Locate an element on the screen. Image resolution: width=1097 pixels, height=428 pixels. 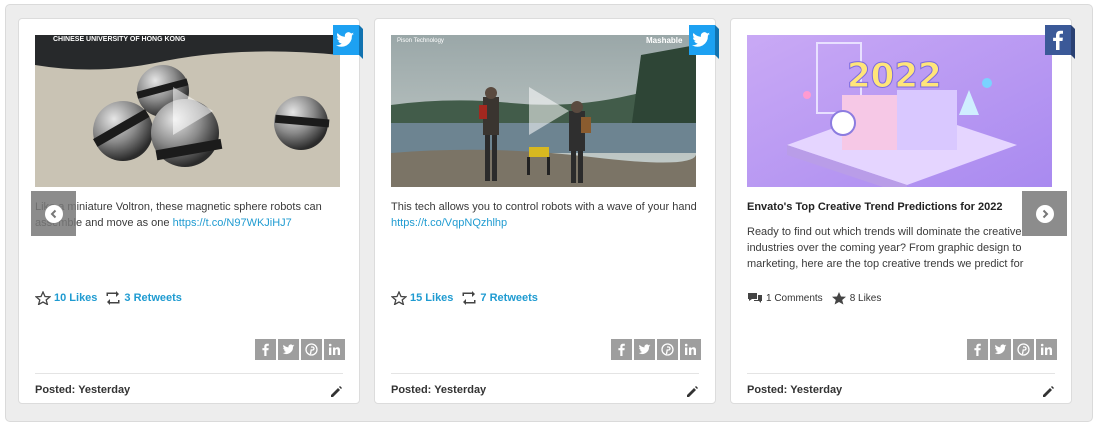
chevron-right-icon is located at coordinates (1044, 213).